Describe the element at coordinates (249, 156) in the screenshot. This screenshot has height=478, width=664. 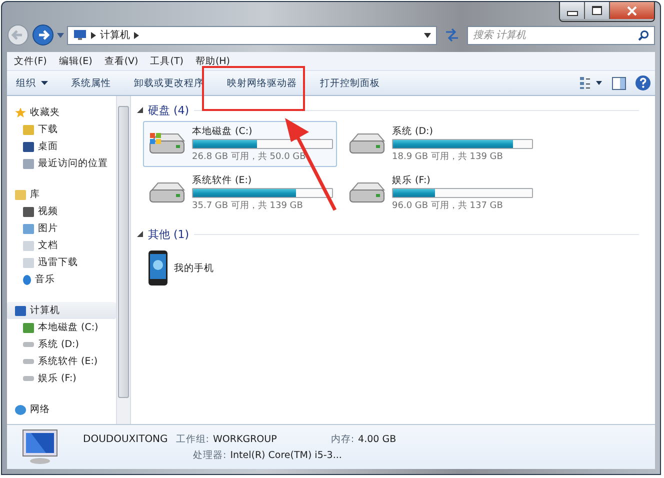
I see `free-space-text: 26.8 GB 可用，共 50.0 GB` at that location.